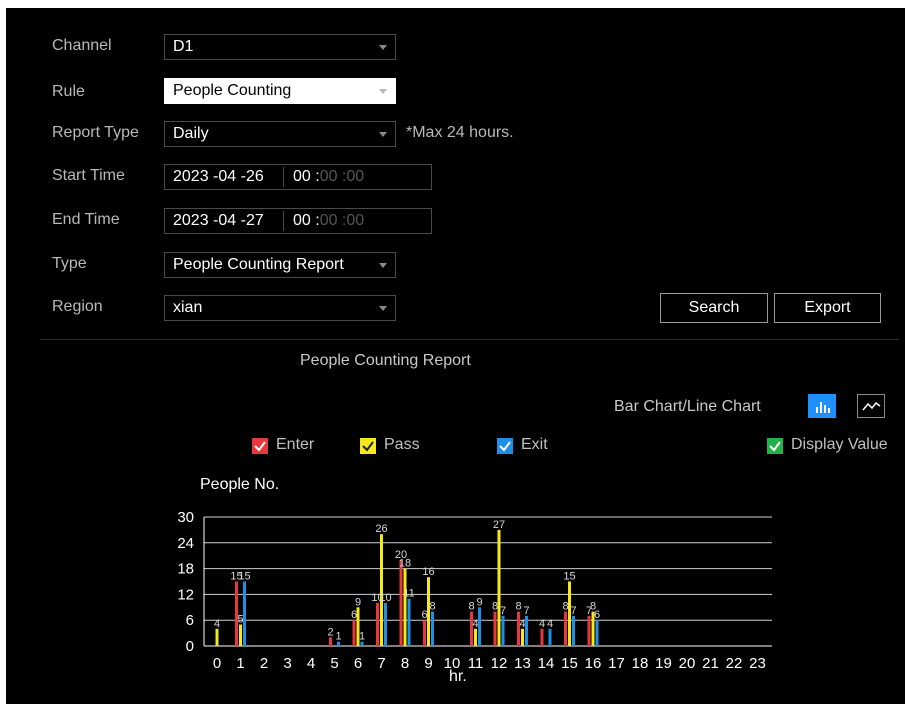 This screenshot has width=905, height=704. I want to click on y-tick-label: 24, so click(185, 543).